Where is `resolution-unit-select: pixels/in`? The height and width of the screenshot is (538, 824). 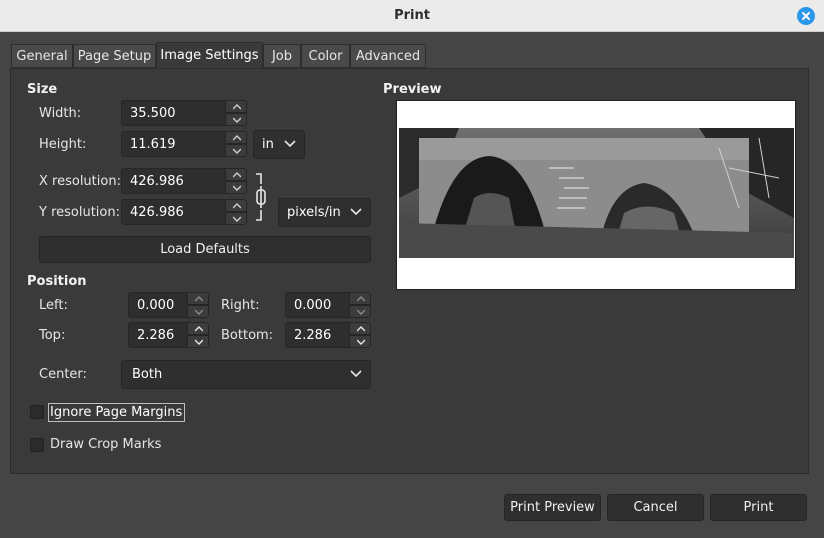
resolution-unit-select: pixels/in is located at coordinates (324, 212).